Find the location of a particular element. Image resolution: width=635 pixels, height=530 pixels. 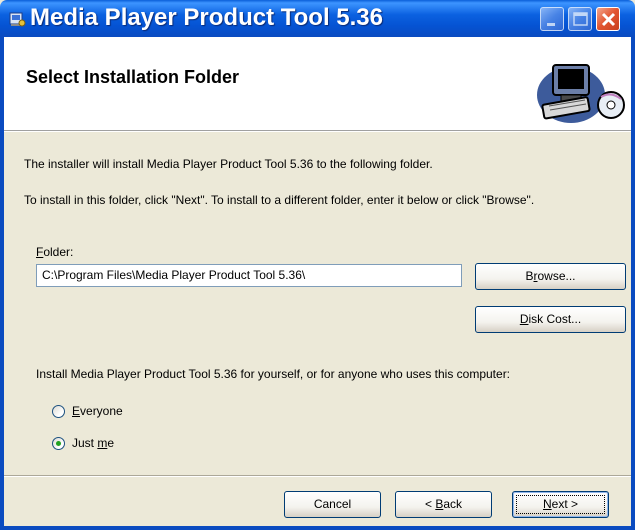

maximize-button is located at coordinates (580, 19).